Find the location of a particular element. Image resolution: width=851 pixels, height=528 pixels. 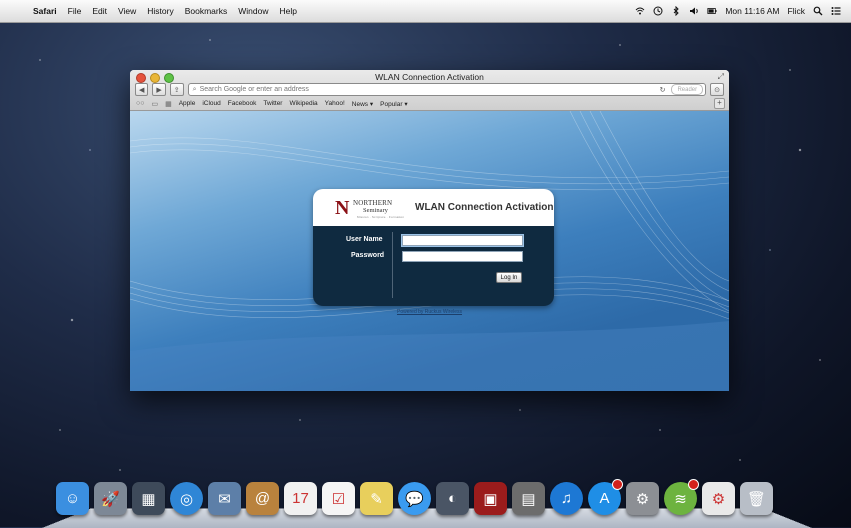

bookmark-apple: Apple is located at coordinates (187, 103).